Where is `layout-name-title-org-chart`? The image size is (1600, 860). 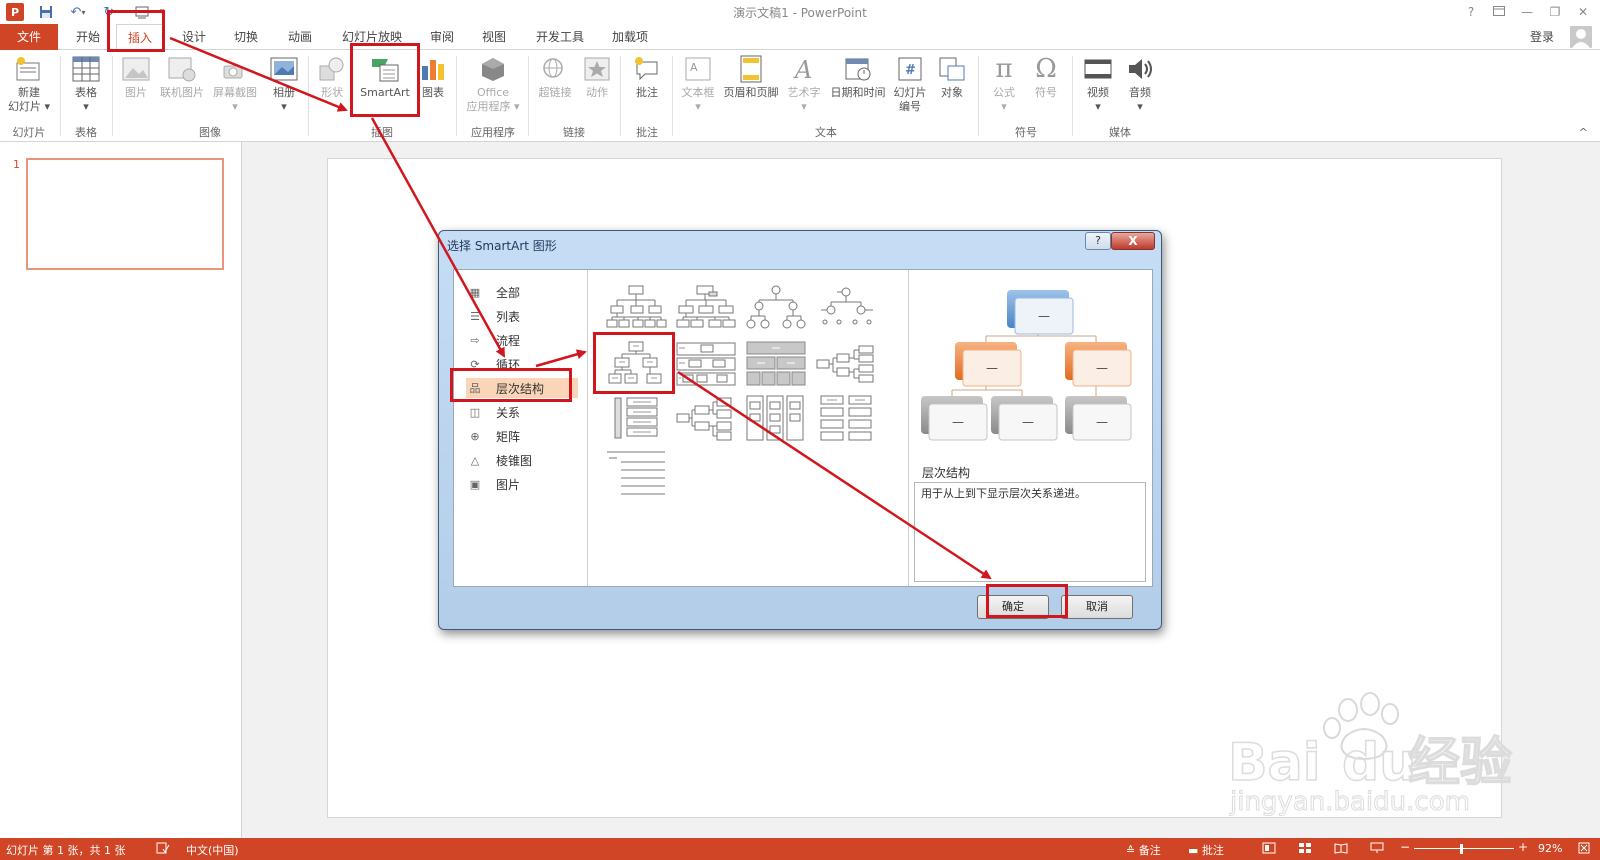 layout-name-title-org-chart is located at coordinates (706, 308).